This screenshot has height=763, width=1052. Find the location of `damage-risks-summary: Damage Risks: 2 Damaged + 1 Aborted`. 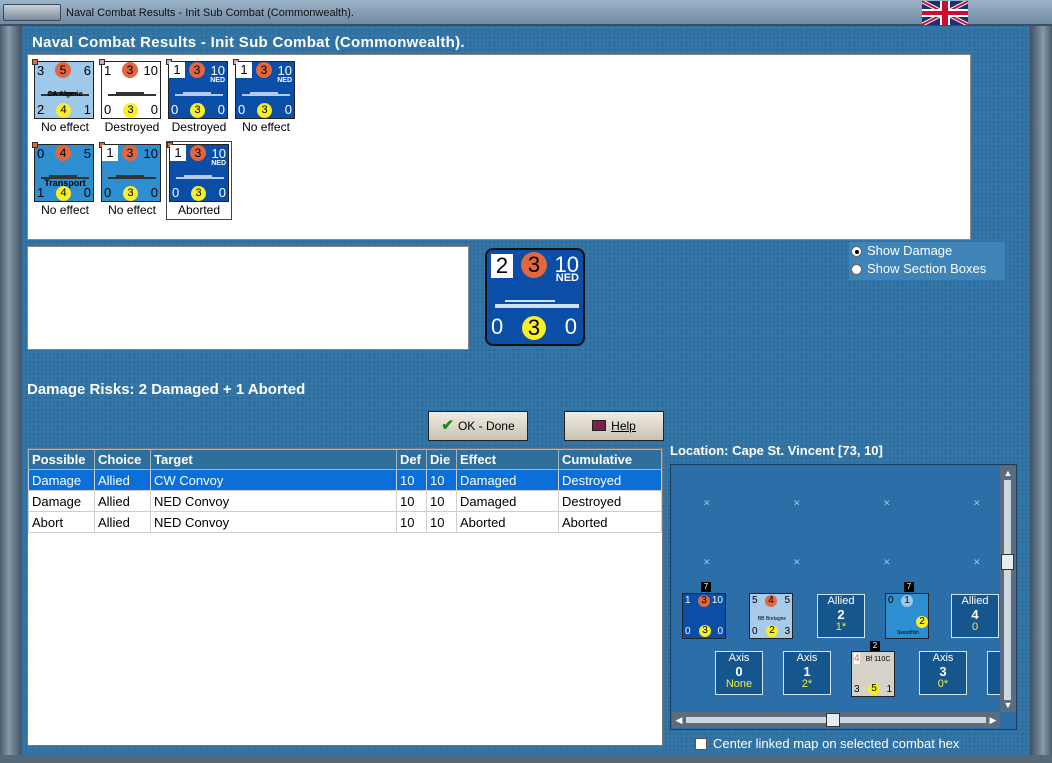

damage-risks-summary: Damage Risks: 2 Damaged + 1 Aborted is located at coordinates (166, 389).